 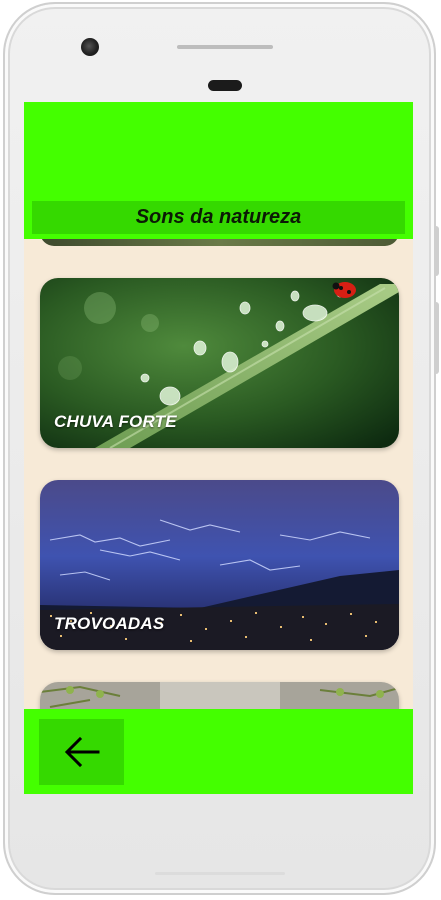 What do you see at coordinates (115, 421) in the screenshot?
I see `card-label: CHUVA FORTE` at bounding box center [115, 421].